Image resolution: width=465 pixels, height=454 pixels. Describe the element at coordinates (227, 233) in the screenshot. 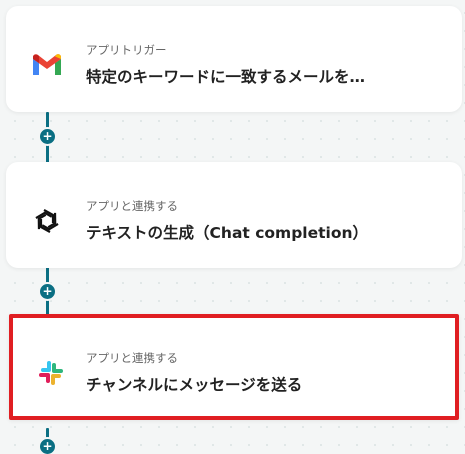

I see `step-title: テキストの生成（Chat completion）` at that location.